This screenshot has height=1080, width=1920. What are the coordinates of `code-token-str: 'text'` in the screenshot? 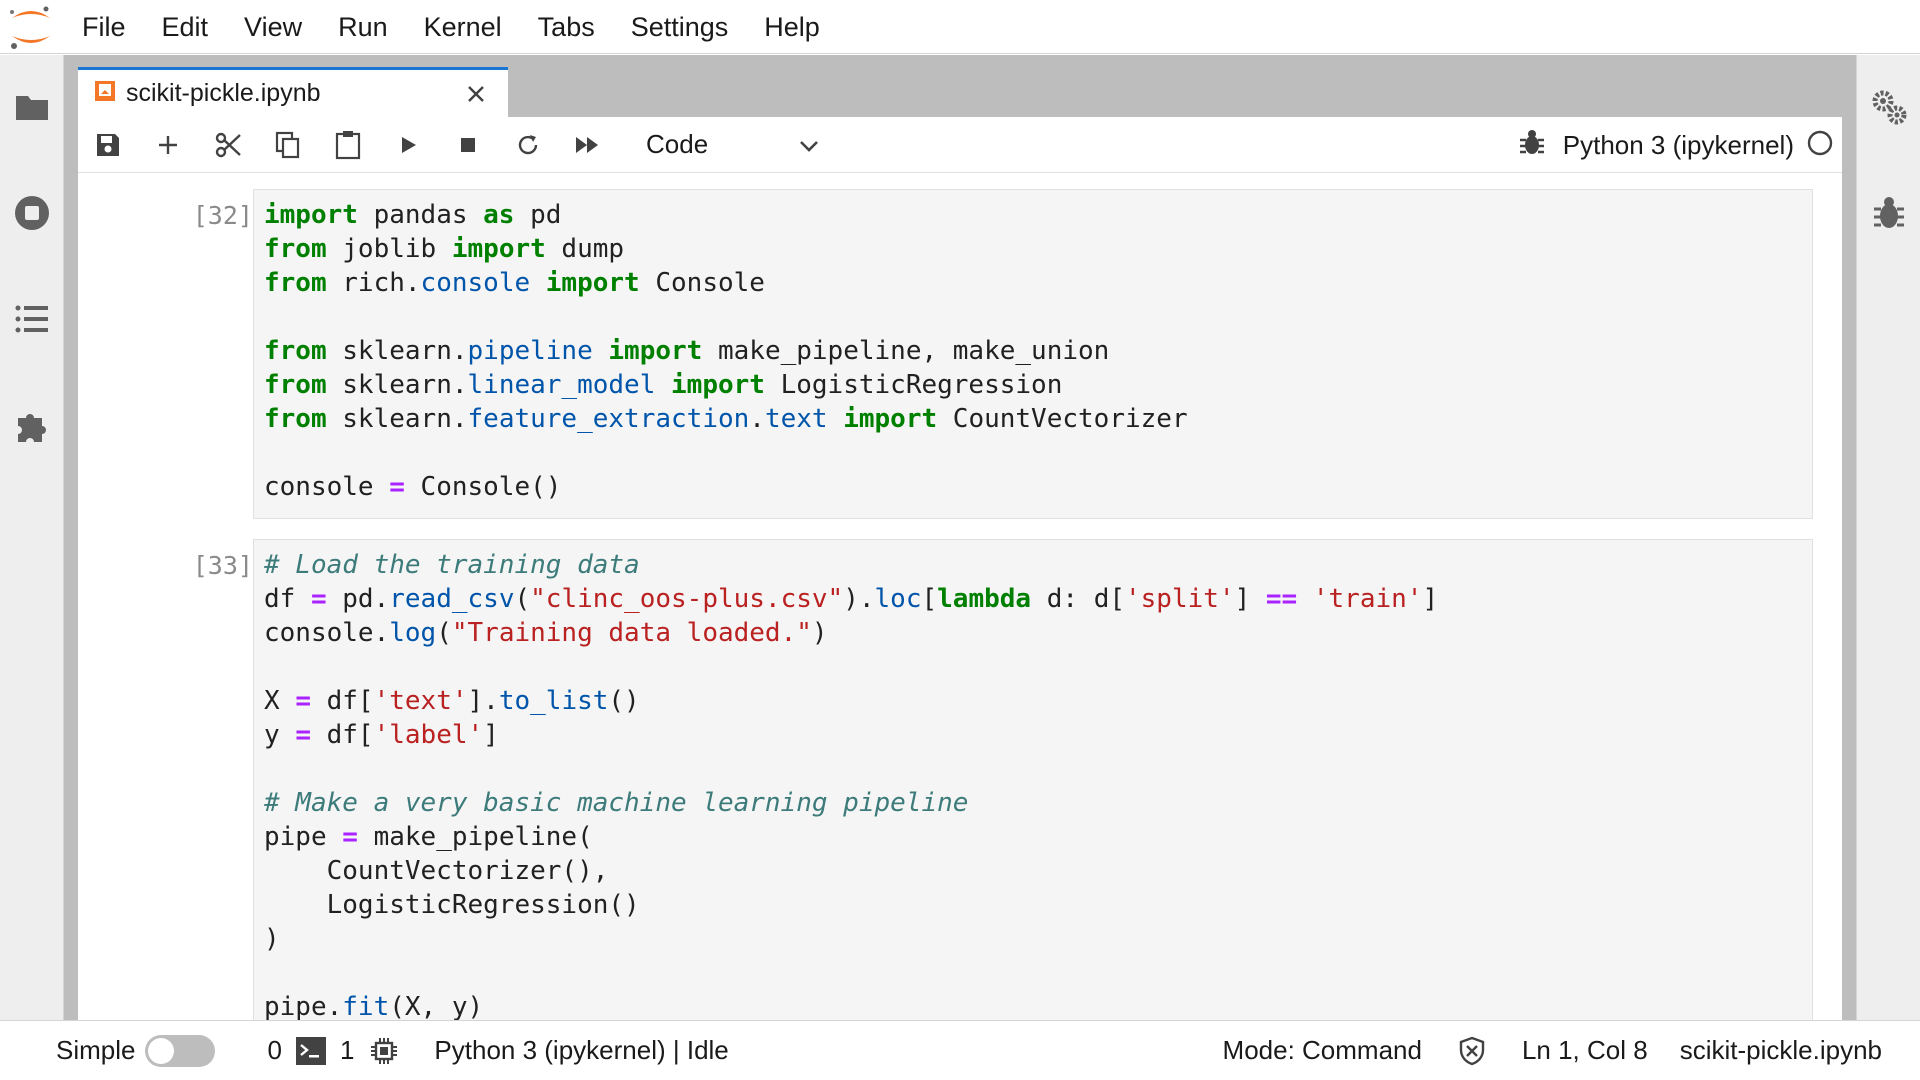 It's located at (420, 701).